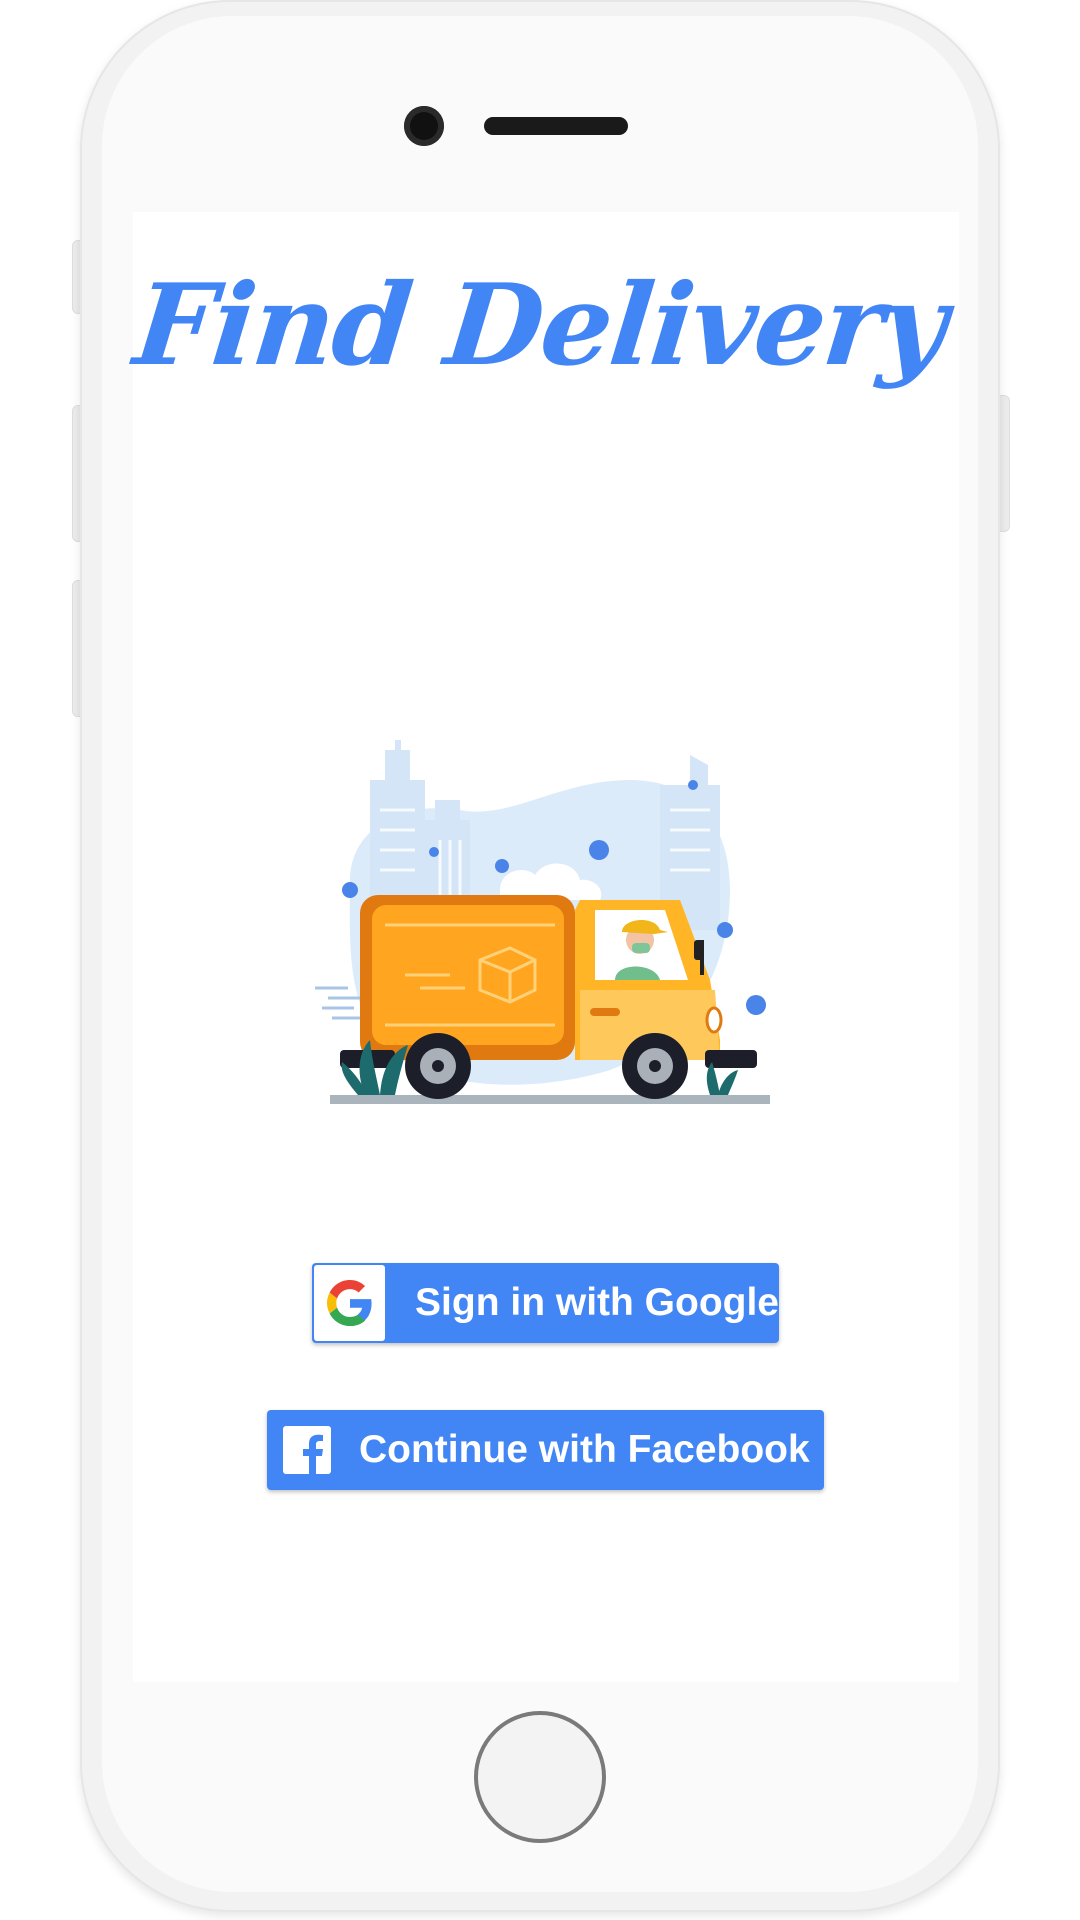 The width and height of the screenshot is (1080, 1920). Describe the element at coordinates (597, 1302) in the screenshot. I see `google-signin-label: Sign in with Google` at that location.